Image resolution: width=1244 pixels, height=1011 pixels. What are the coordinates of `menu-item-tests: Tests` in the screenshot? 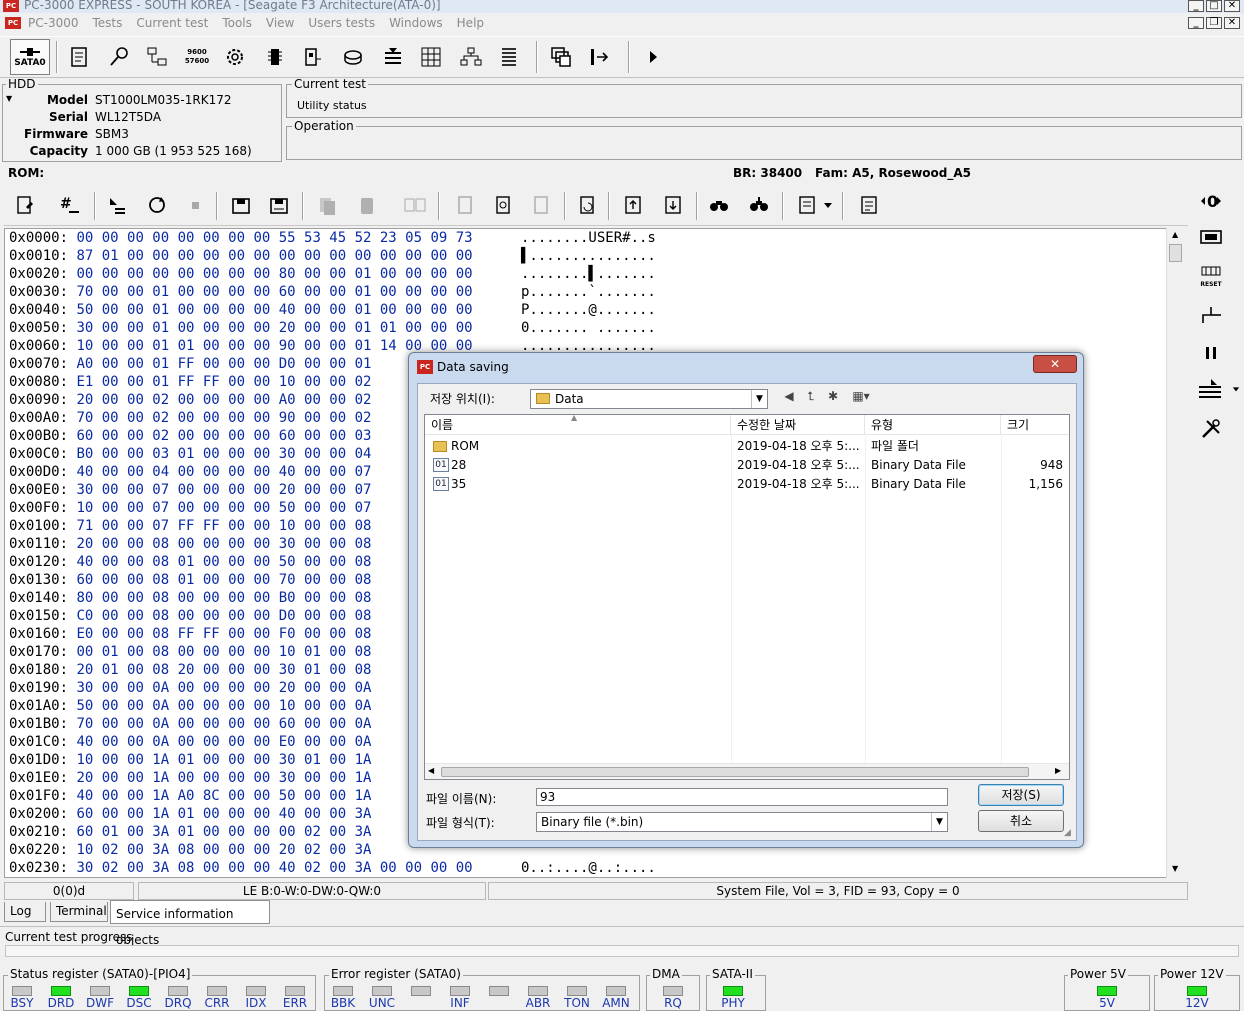 It's located at (107, 23).